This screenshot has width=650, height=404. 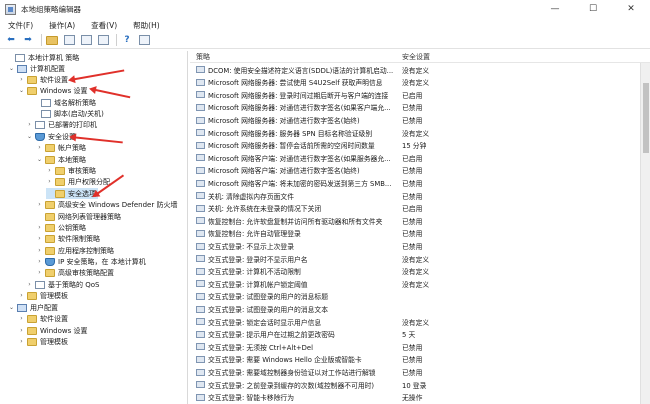 I want to click on tree-node: › 用户权限分配, so click(x=78, y=181).